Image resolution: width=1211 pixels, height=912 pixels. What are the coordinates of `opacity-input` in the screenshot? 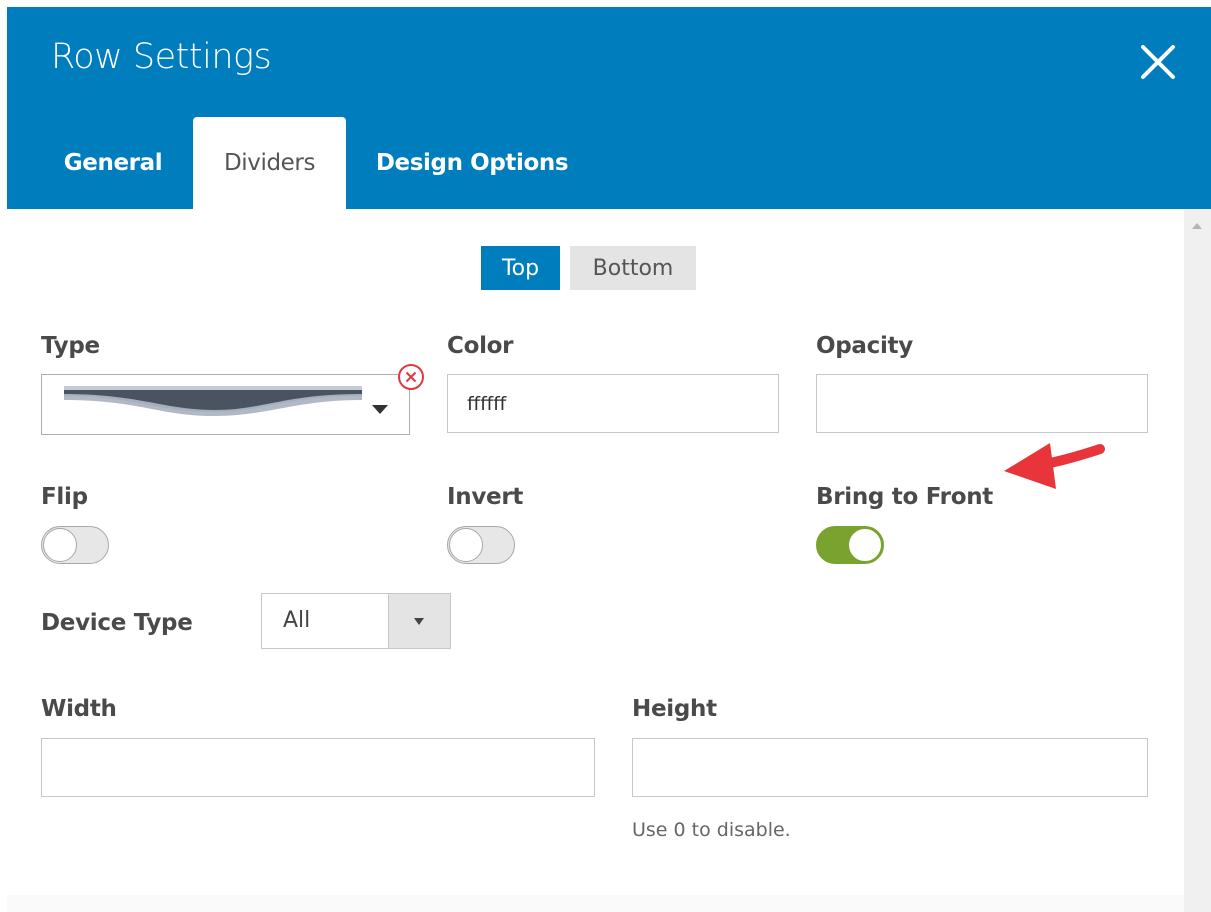 It's located at (982, 403).